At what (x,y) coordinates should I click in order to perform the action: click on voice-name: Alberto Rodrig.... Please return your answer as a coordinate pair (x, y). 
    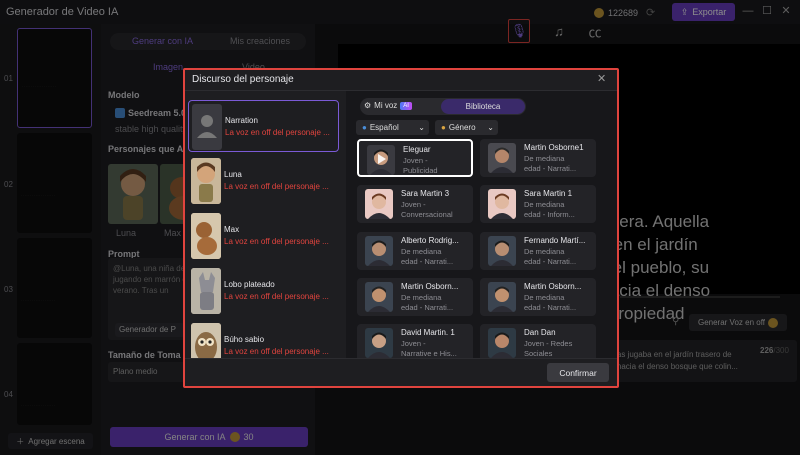
    Looking at the image, I should click on (430, 240).